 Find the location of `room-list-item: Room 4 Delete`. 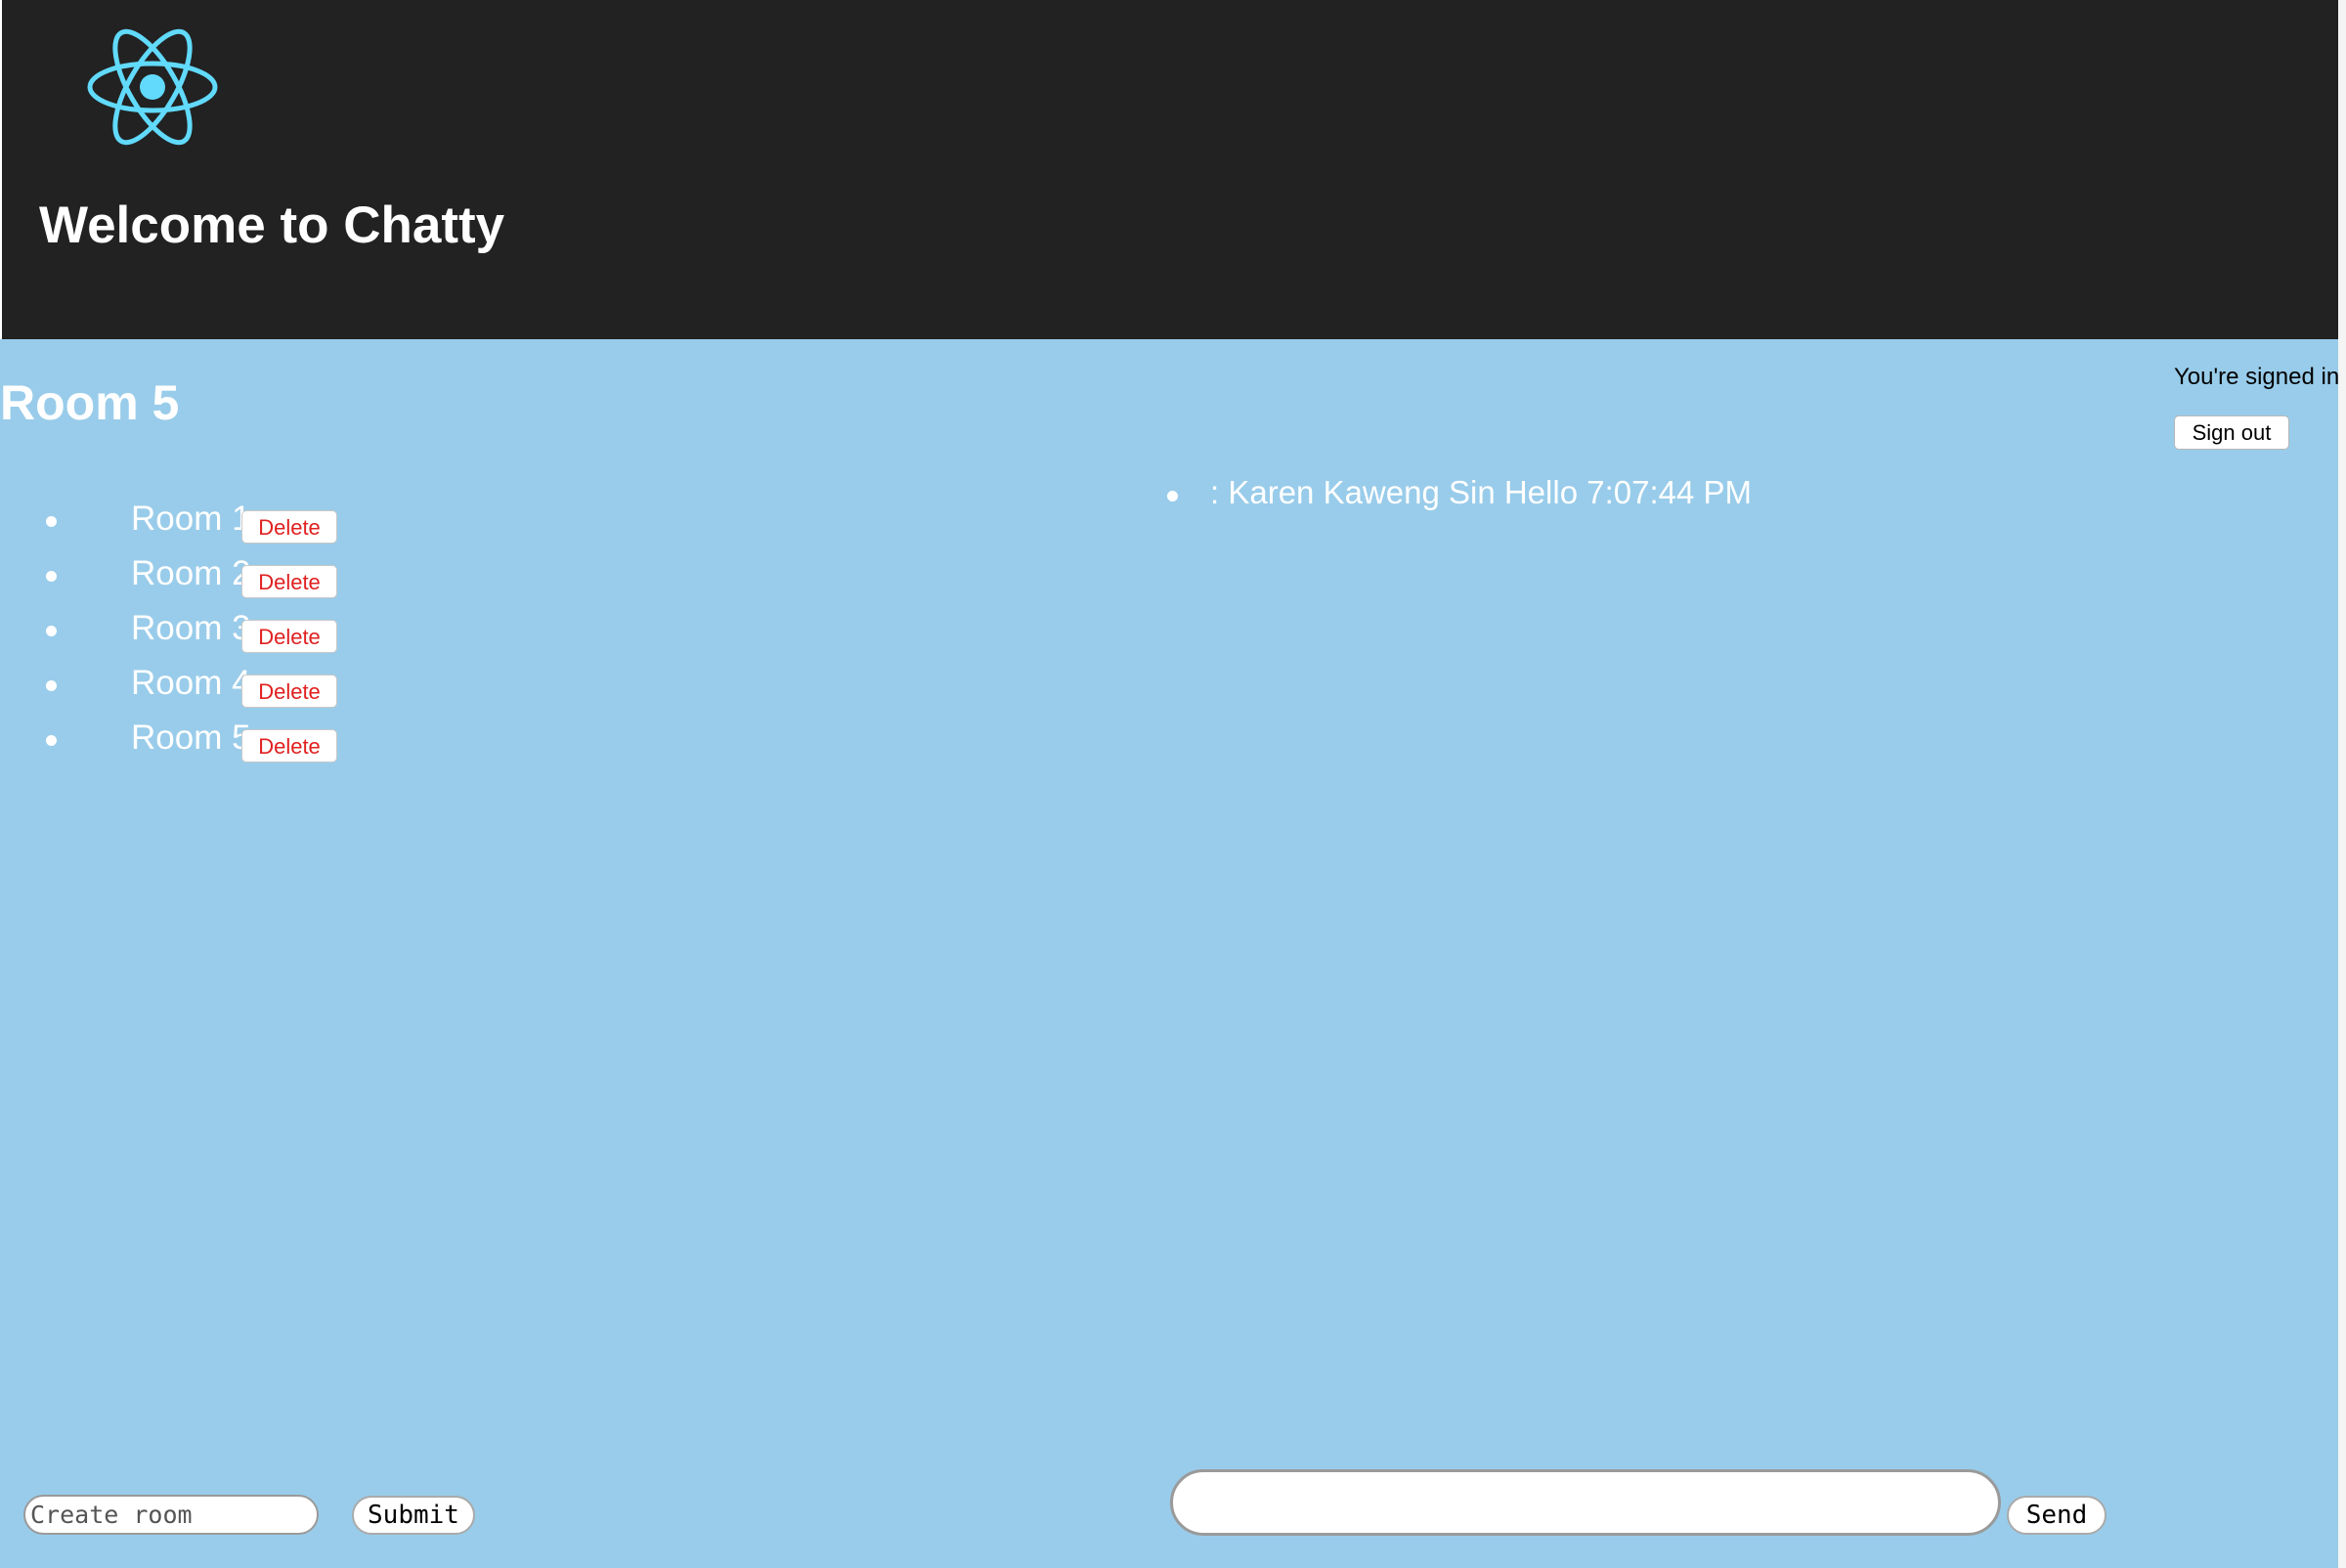

room-list-item: Room 4 Delete is located at coordinates (205, 687).